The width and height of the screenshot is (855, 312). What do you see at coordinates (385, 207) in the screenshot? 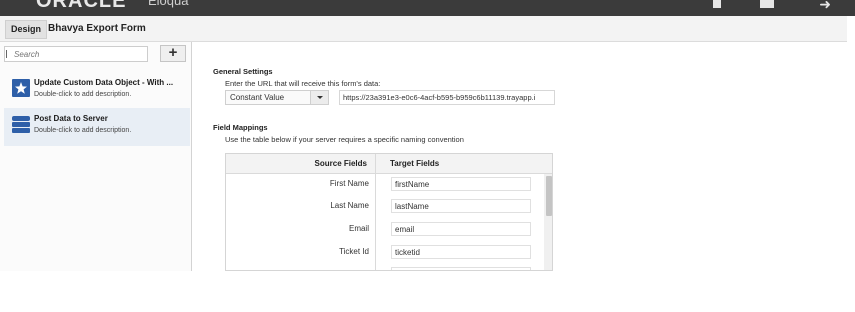
I see `table-row: Last Name` at bounding box center [385, 207].